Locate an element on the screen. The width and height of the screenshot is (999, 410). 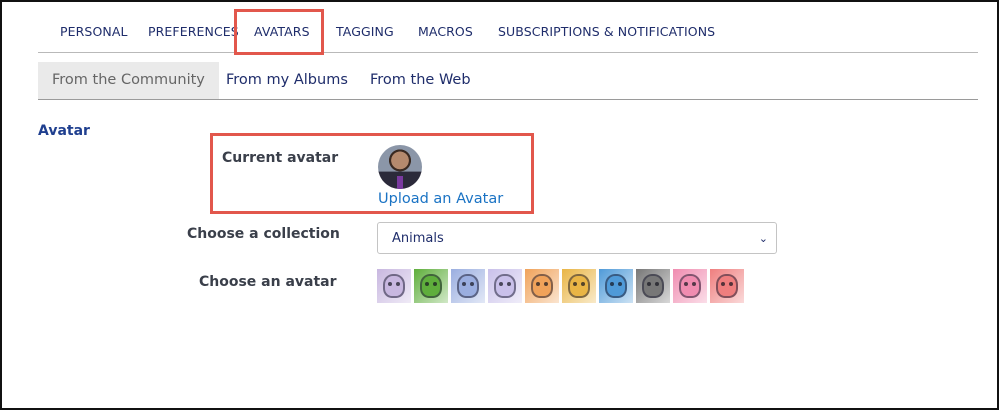
tab-from-the-community: From the Community is located at coordinates (128, 80).